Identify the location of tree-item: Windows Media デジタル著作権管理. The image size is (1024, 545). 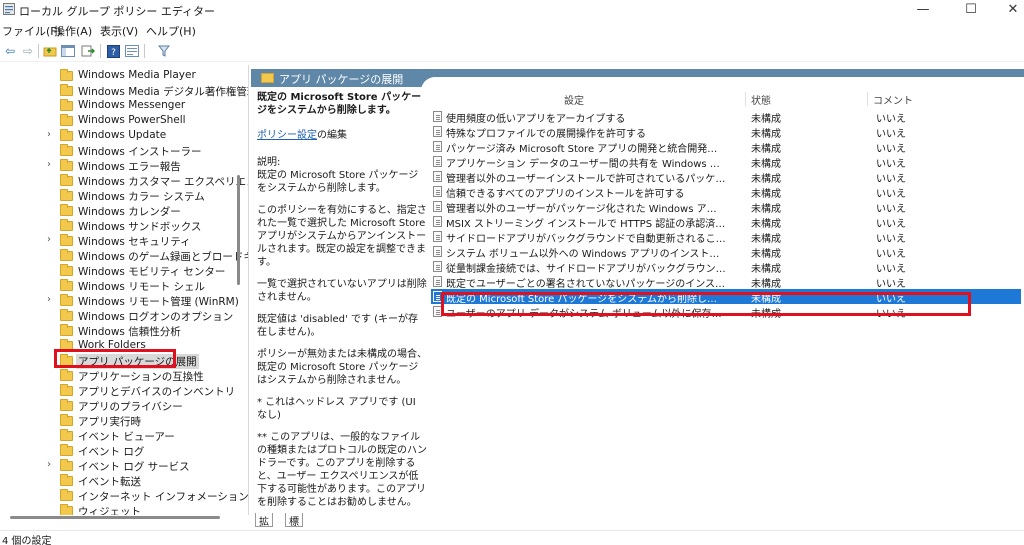
(124, 91).